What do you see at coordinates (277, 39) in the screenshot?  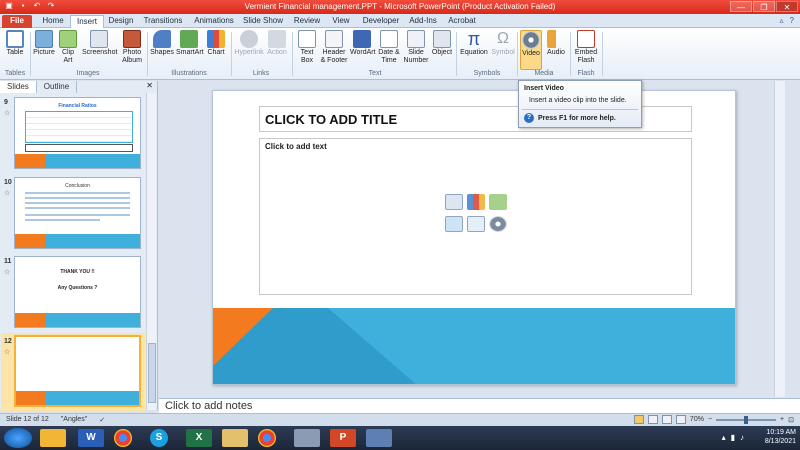 I see `action-icon` at bounding box center [277, 39].